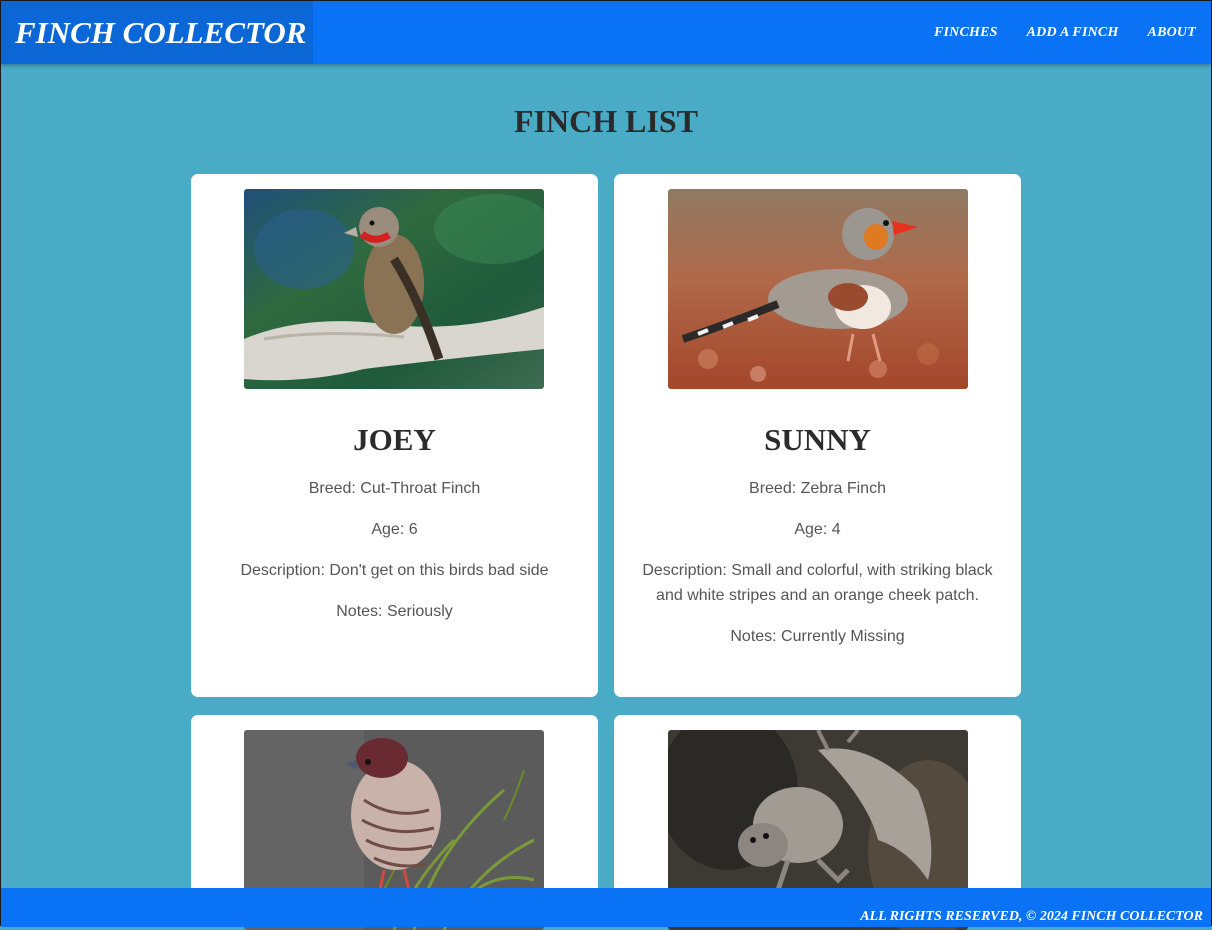  Describe the element at coordinates (394, 289) in the screenshot. I see `finch-photo-cut-throat-finch` at that location.